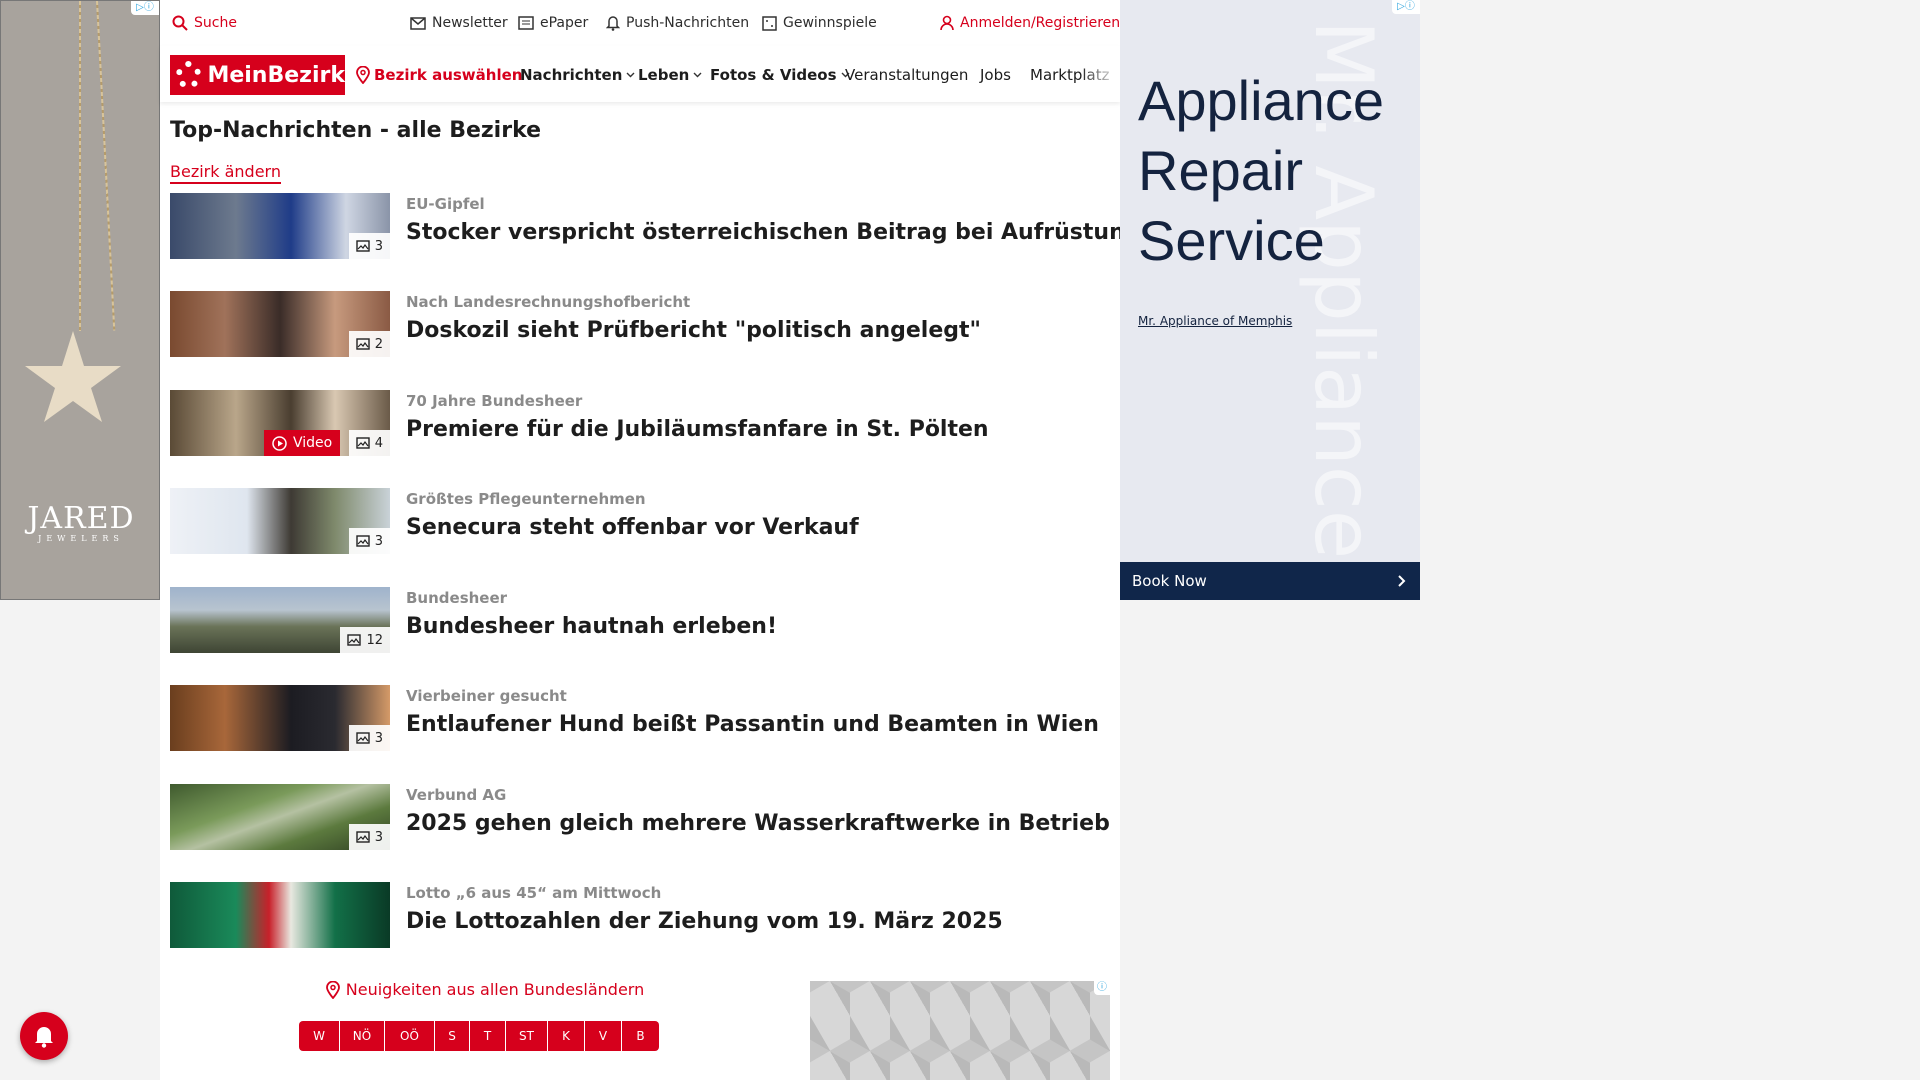  I want to click on newsletter-link: Newsletter, so click(459, 23).